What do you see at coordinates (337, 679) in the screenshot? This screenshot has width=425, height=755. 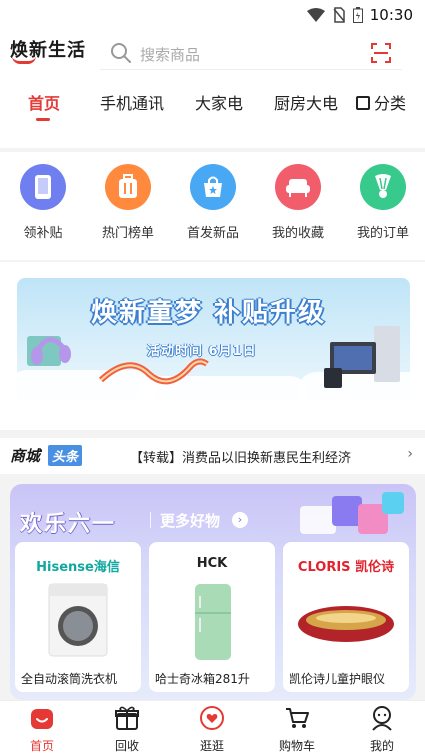 I see `product-name: 凯伦诗儿童护眼仪` at bounding box center [337, 679].